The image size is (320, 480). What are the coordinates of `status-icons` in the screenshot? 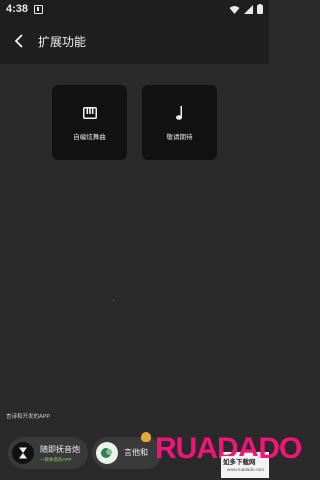 It's located at (246, 9).